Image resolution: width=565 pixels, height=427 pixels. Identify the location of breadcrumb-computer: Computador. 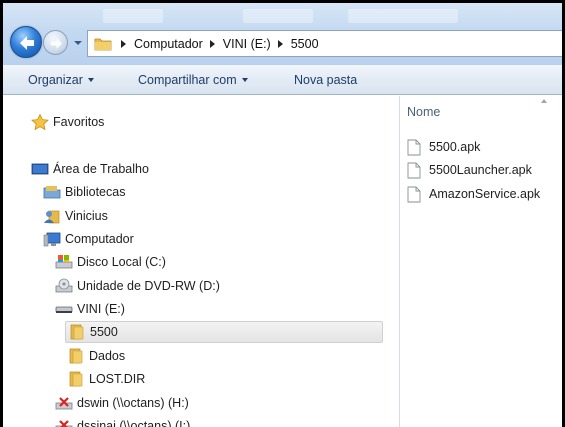
(168, 44).